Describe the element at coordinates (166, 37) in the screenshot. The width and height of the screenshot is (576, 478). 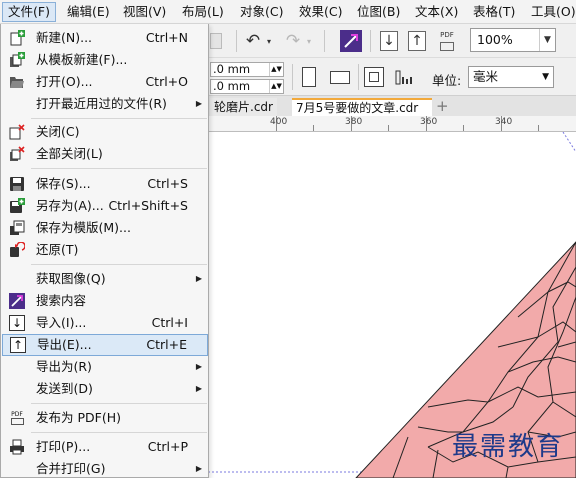
I see `menu-item-shortcut: Ctrl+N` at that location.